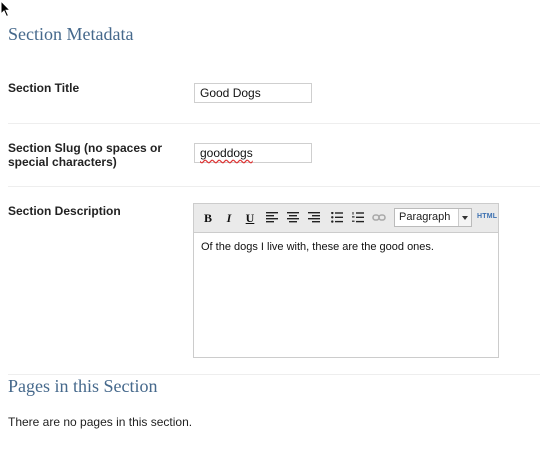 The image size is (540, 467). Describe the element at coordinates (62, 162) in the screenshot. I see `section-slug-label-line2: special characters)` at that location.